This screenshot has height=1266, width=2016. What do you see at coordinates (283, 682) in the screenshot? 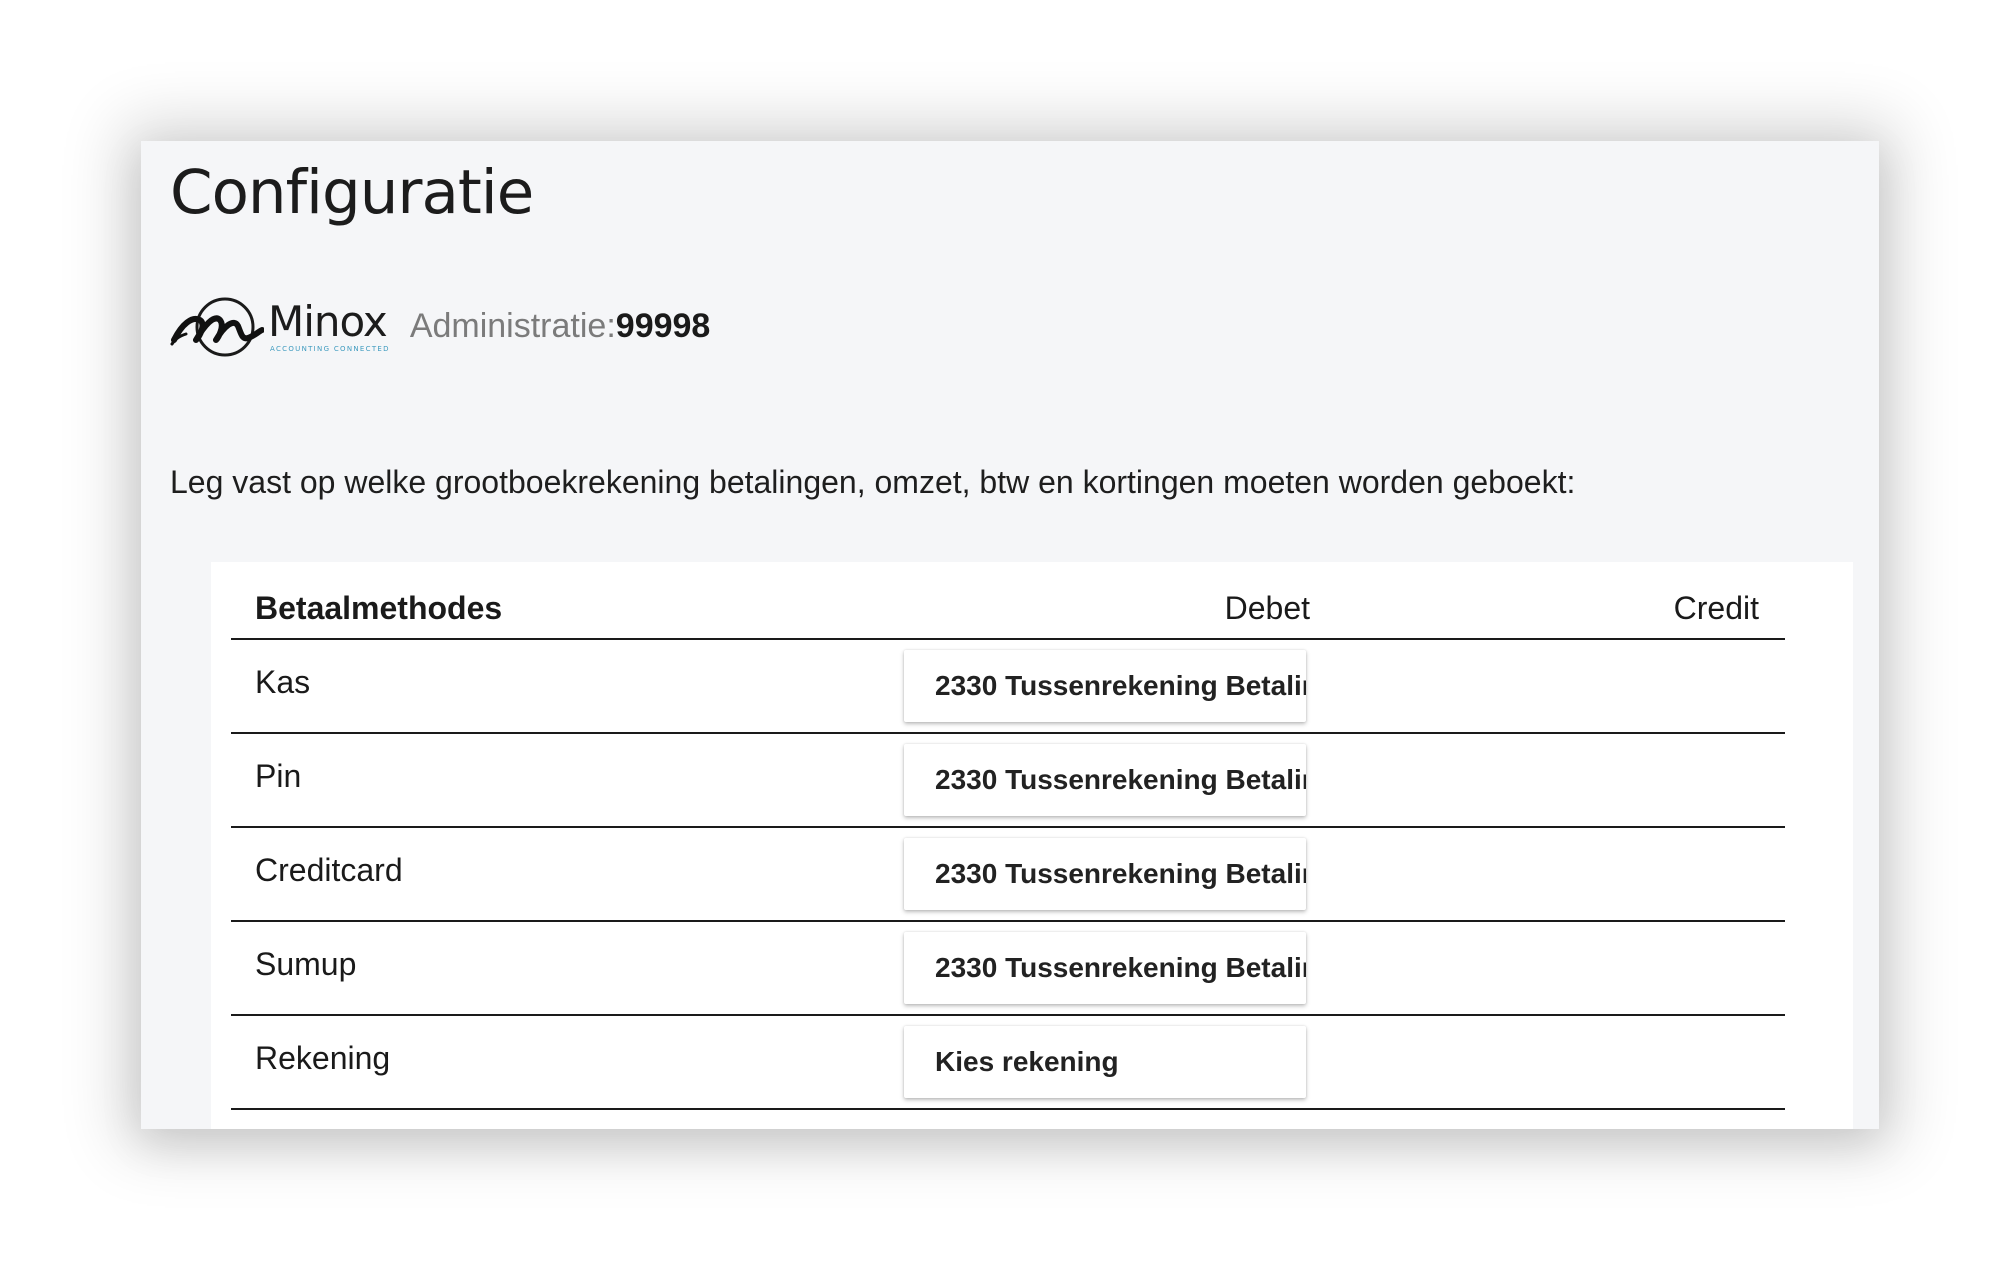
I see `row-label: Kas` at bounding box center [283, 682].